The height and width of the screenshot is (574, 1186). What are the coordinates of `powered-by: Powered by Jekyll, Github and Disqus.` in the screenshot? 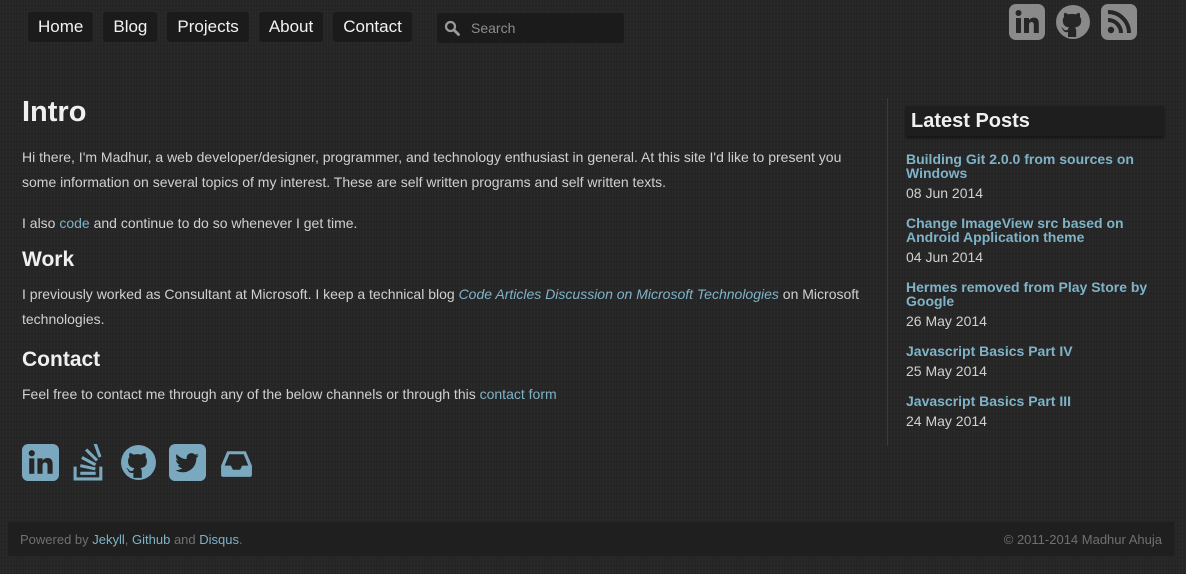 It's located at (131, 539).